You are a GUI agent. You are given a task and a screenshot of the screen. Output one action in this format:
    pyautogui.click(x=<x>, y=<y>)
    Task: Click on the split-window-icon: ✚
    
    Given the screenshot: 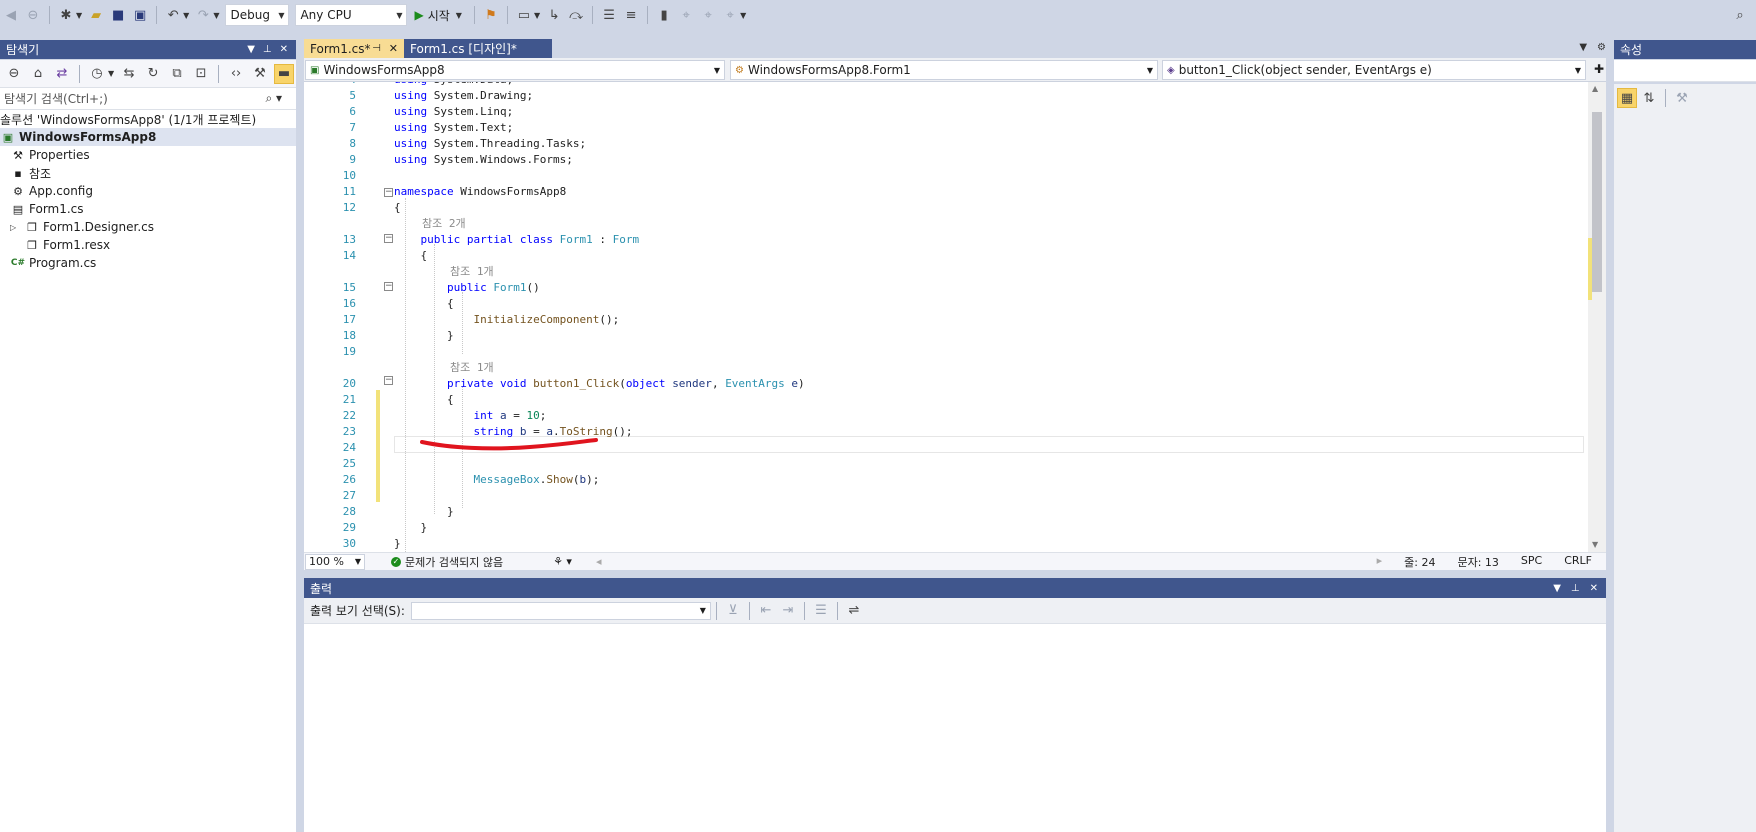 What is the action you would take?
    pyautogui.click(x=1599, y=69)
    